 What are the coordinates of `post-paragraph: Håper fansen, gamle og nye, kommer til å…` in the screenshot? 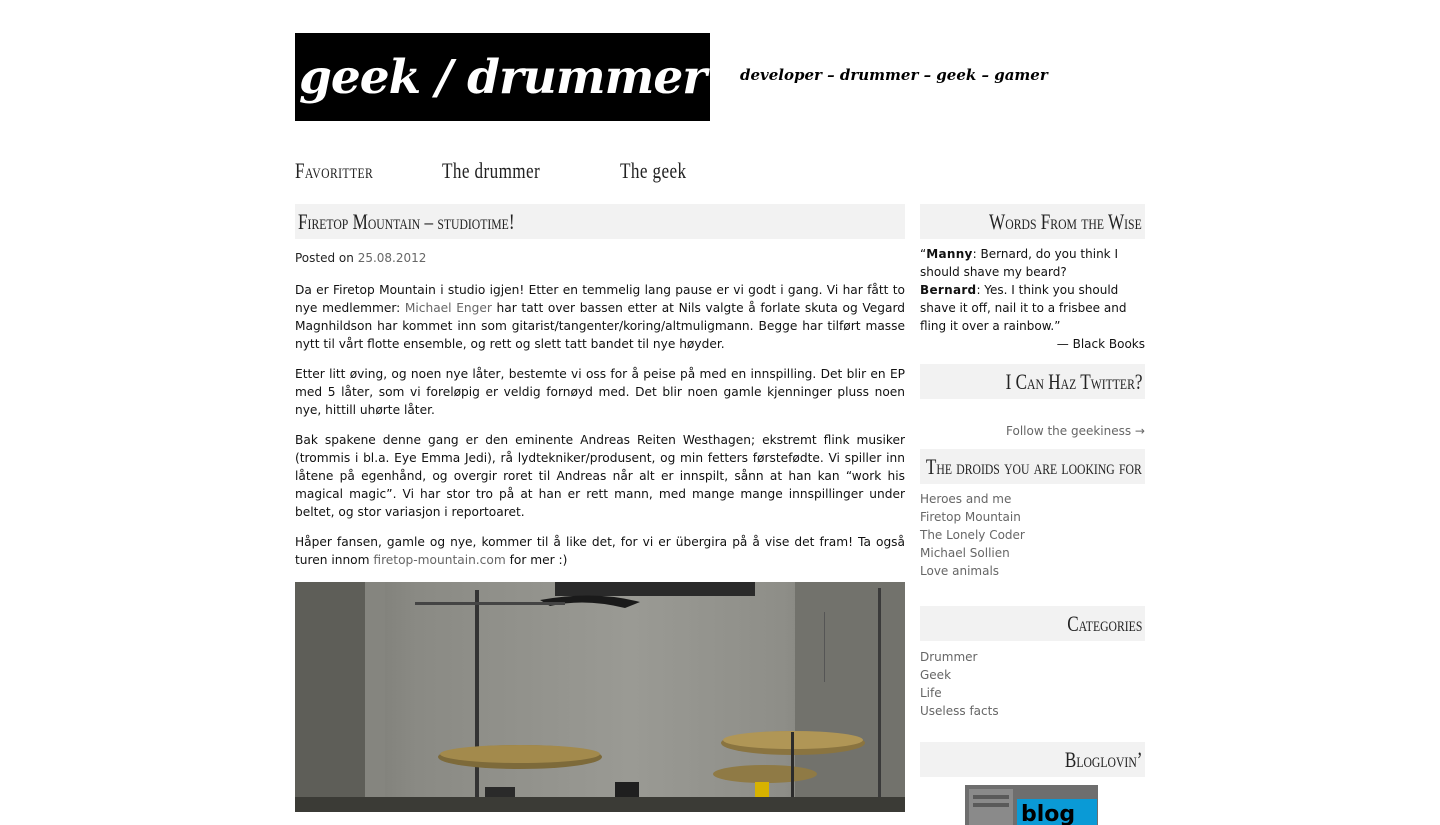 It's located at (600, 551).